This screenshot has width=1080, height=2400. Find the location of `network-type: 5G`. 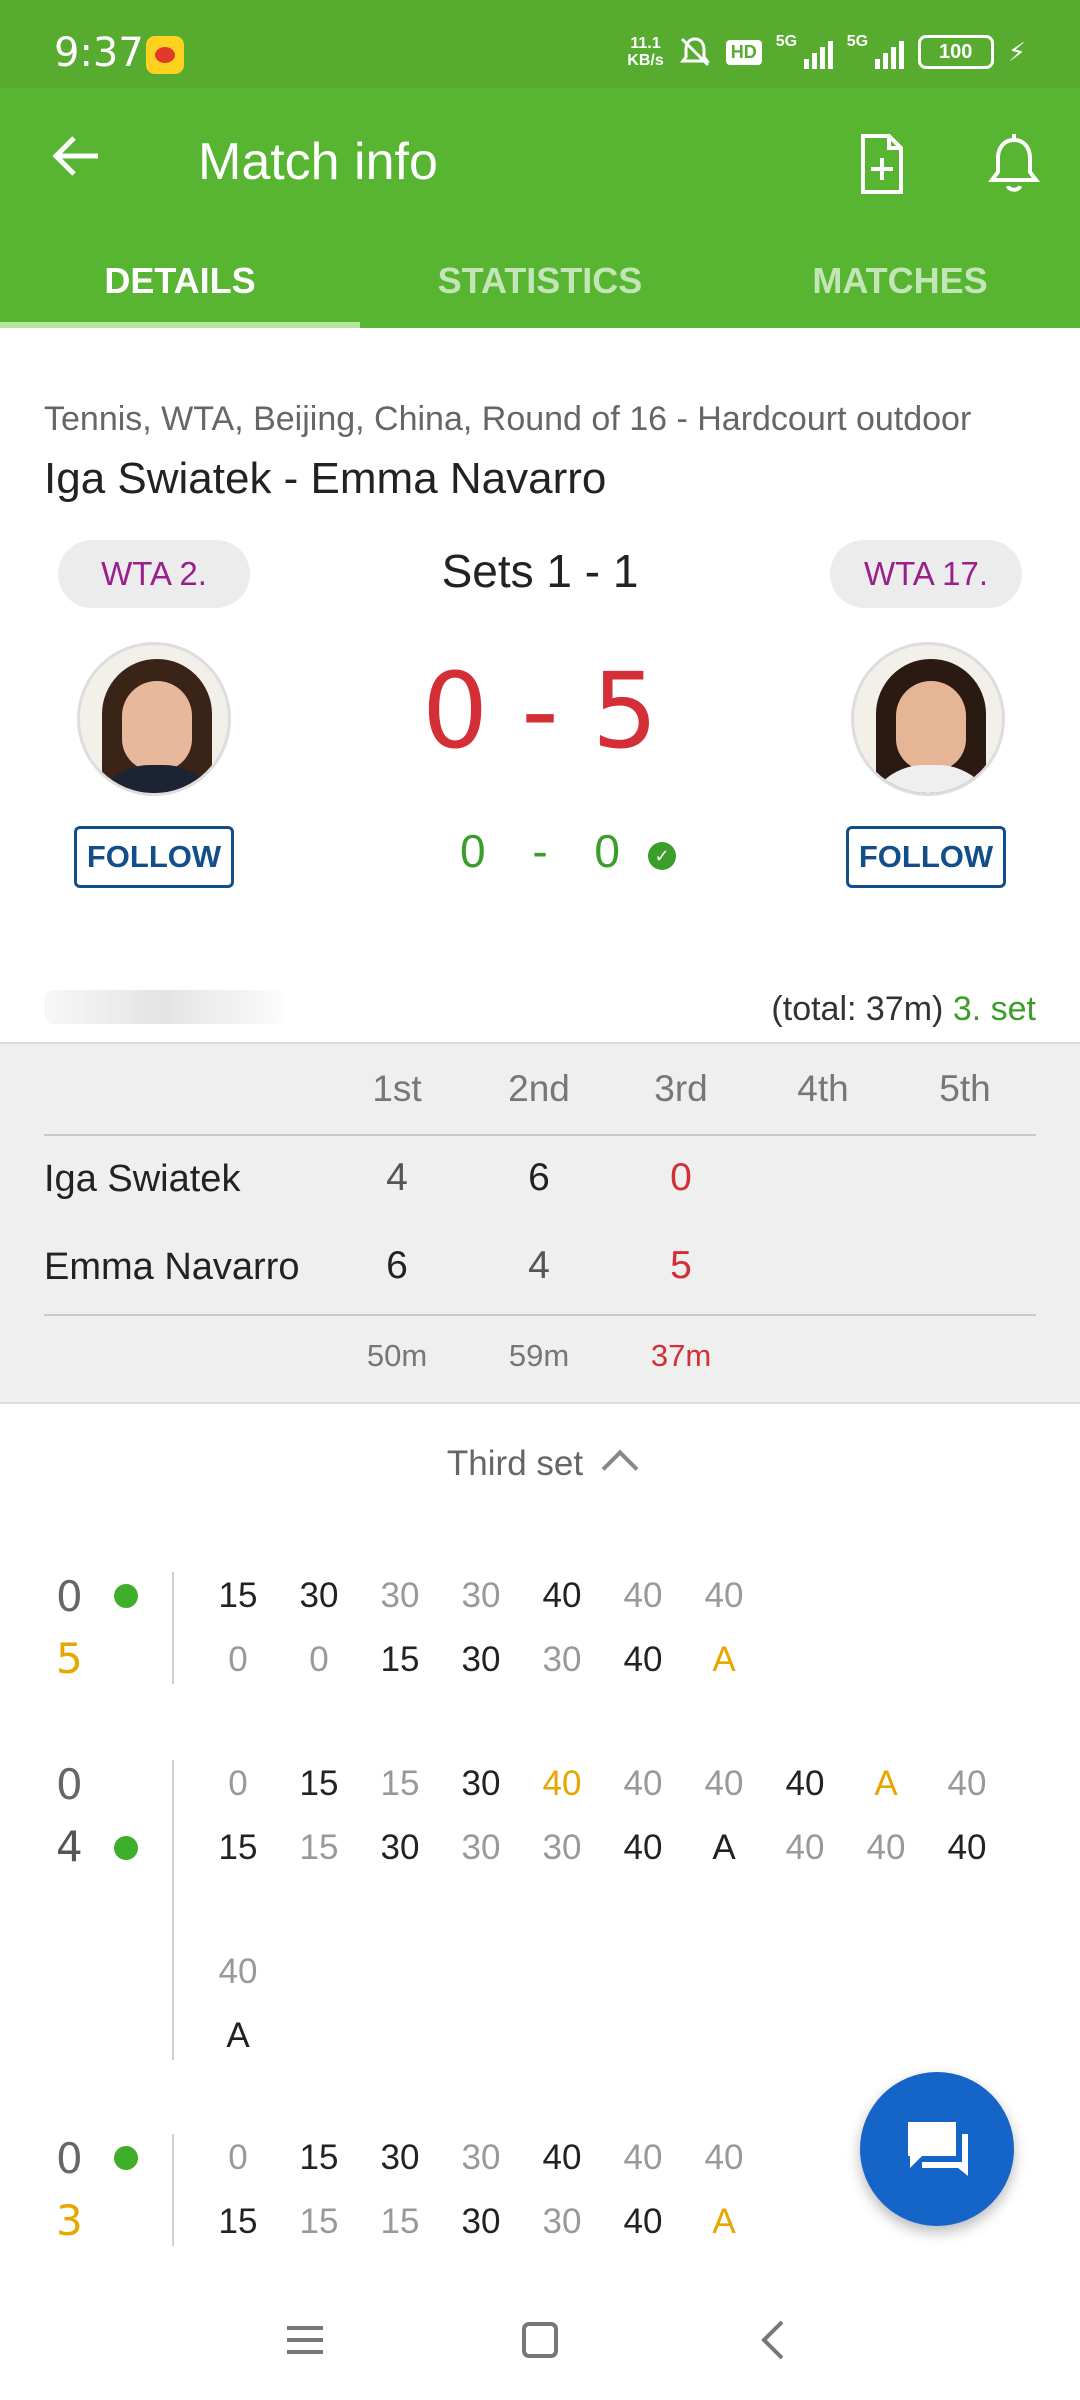

network-type: 5G is located at coordinates (786, 41).